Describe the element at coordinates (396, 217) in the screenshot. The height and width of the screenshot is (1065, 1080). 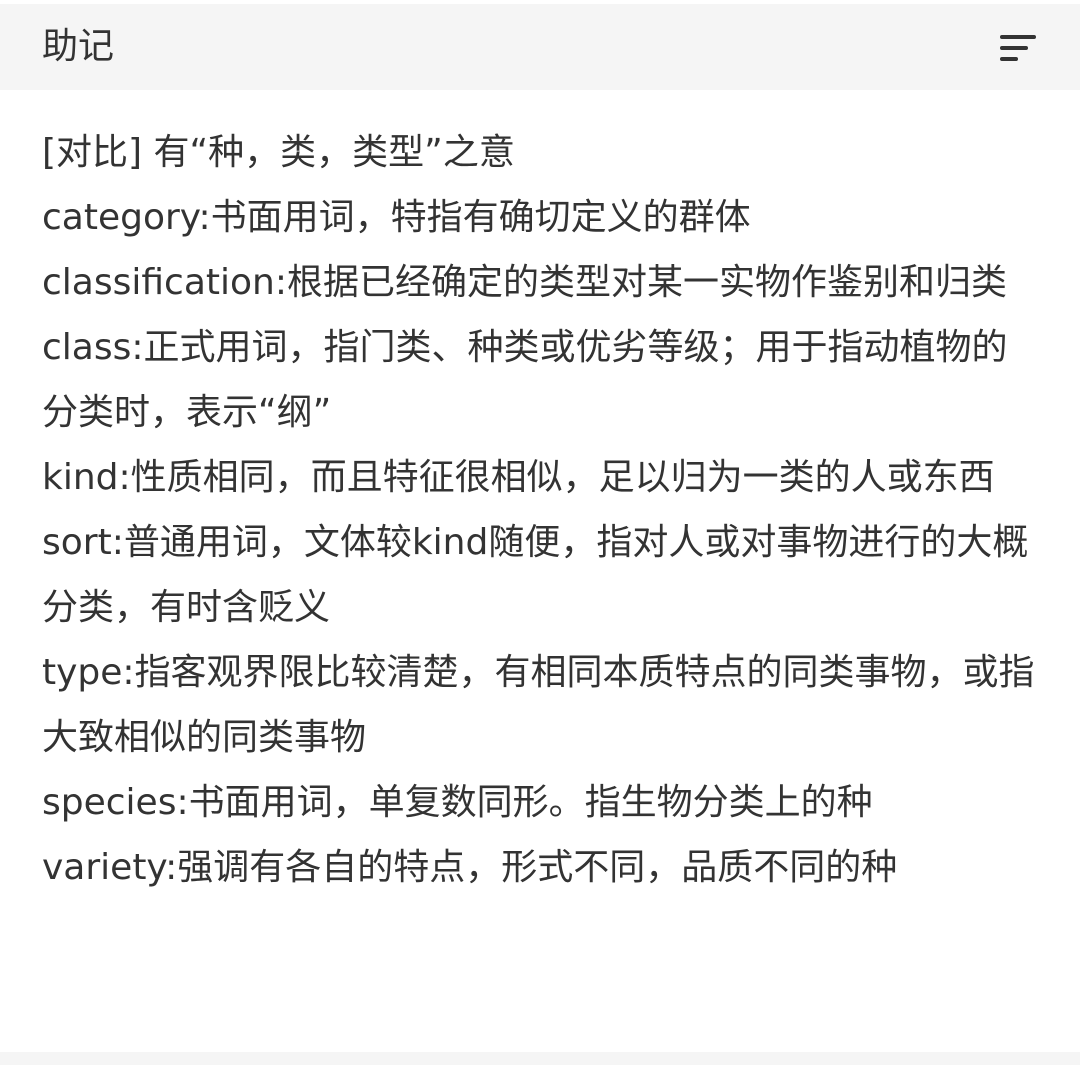
I see `definition-category: category:书面用词，特指有确切定义的群体` at that location.